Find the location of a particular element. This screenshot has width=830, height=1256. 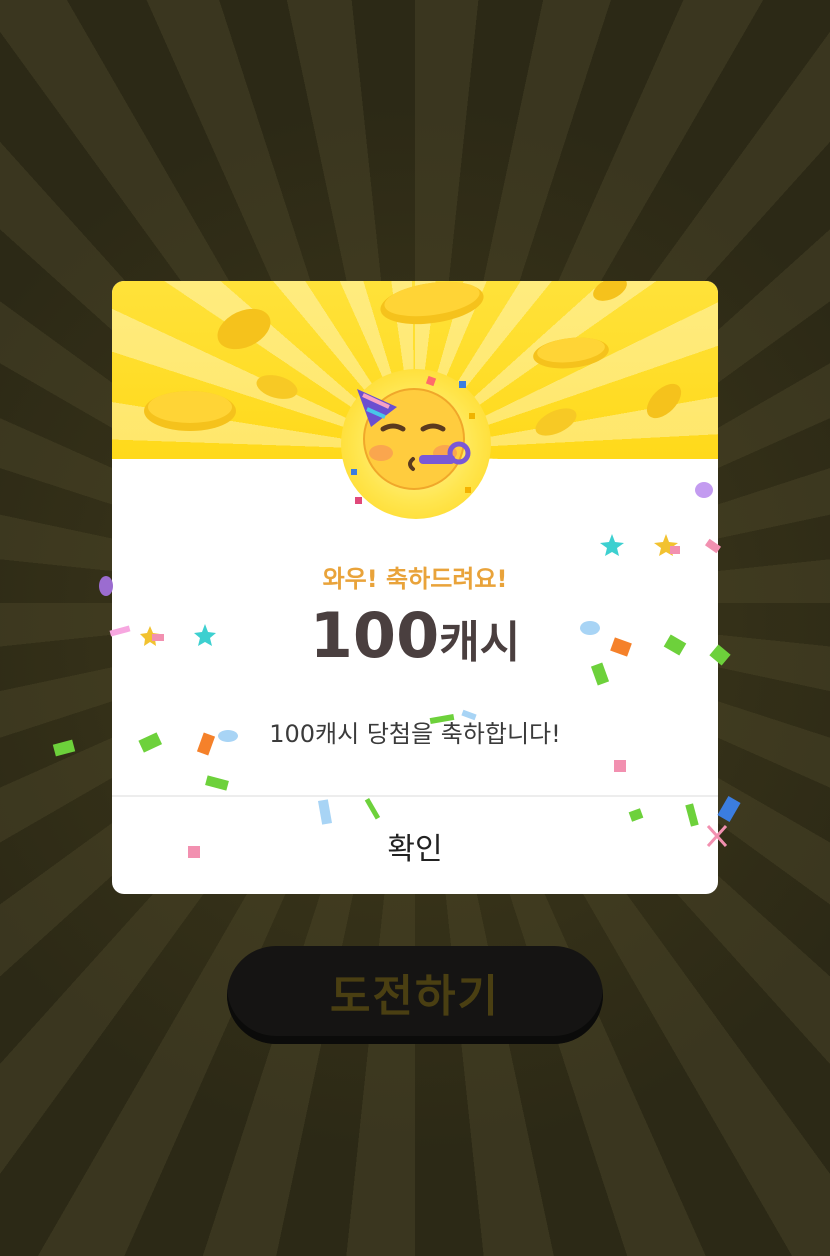

congrats-subtitle: 와우! 축하드려요! is located at coordinates (415, 579).